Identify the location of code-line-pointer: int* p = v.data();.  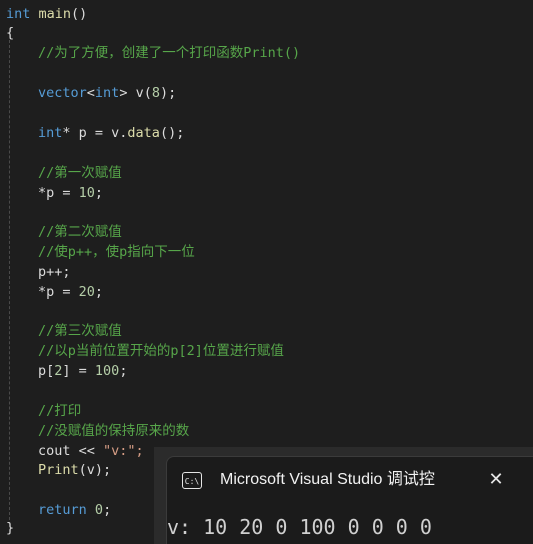
(111, 133).